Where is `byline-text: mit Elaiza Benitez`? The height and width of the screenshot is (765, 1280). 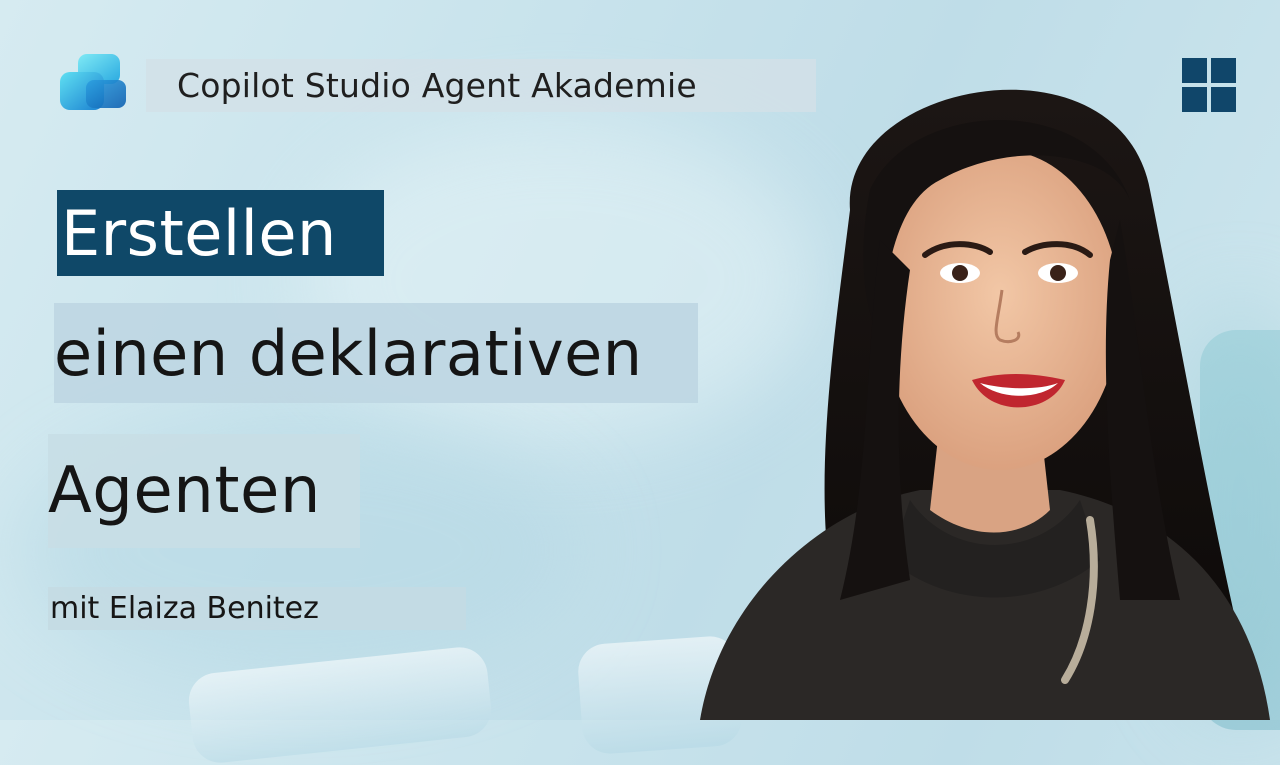 byline-text: mit Elaiza Benitez is located at coordinates (184, 608).